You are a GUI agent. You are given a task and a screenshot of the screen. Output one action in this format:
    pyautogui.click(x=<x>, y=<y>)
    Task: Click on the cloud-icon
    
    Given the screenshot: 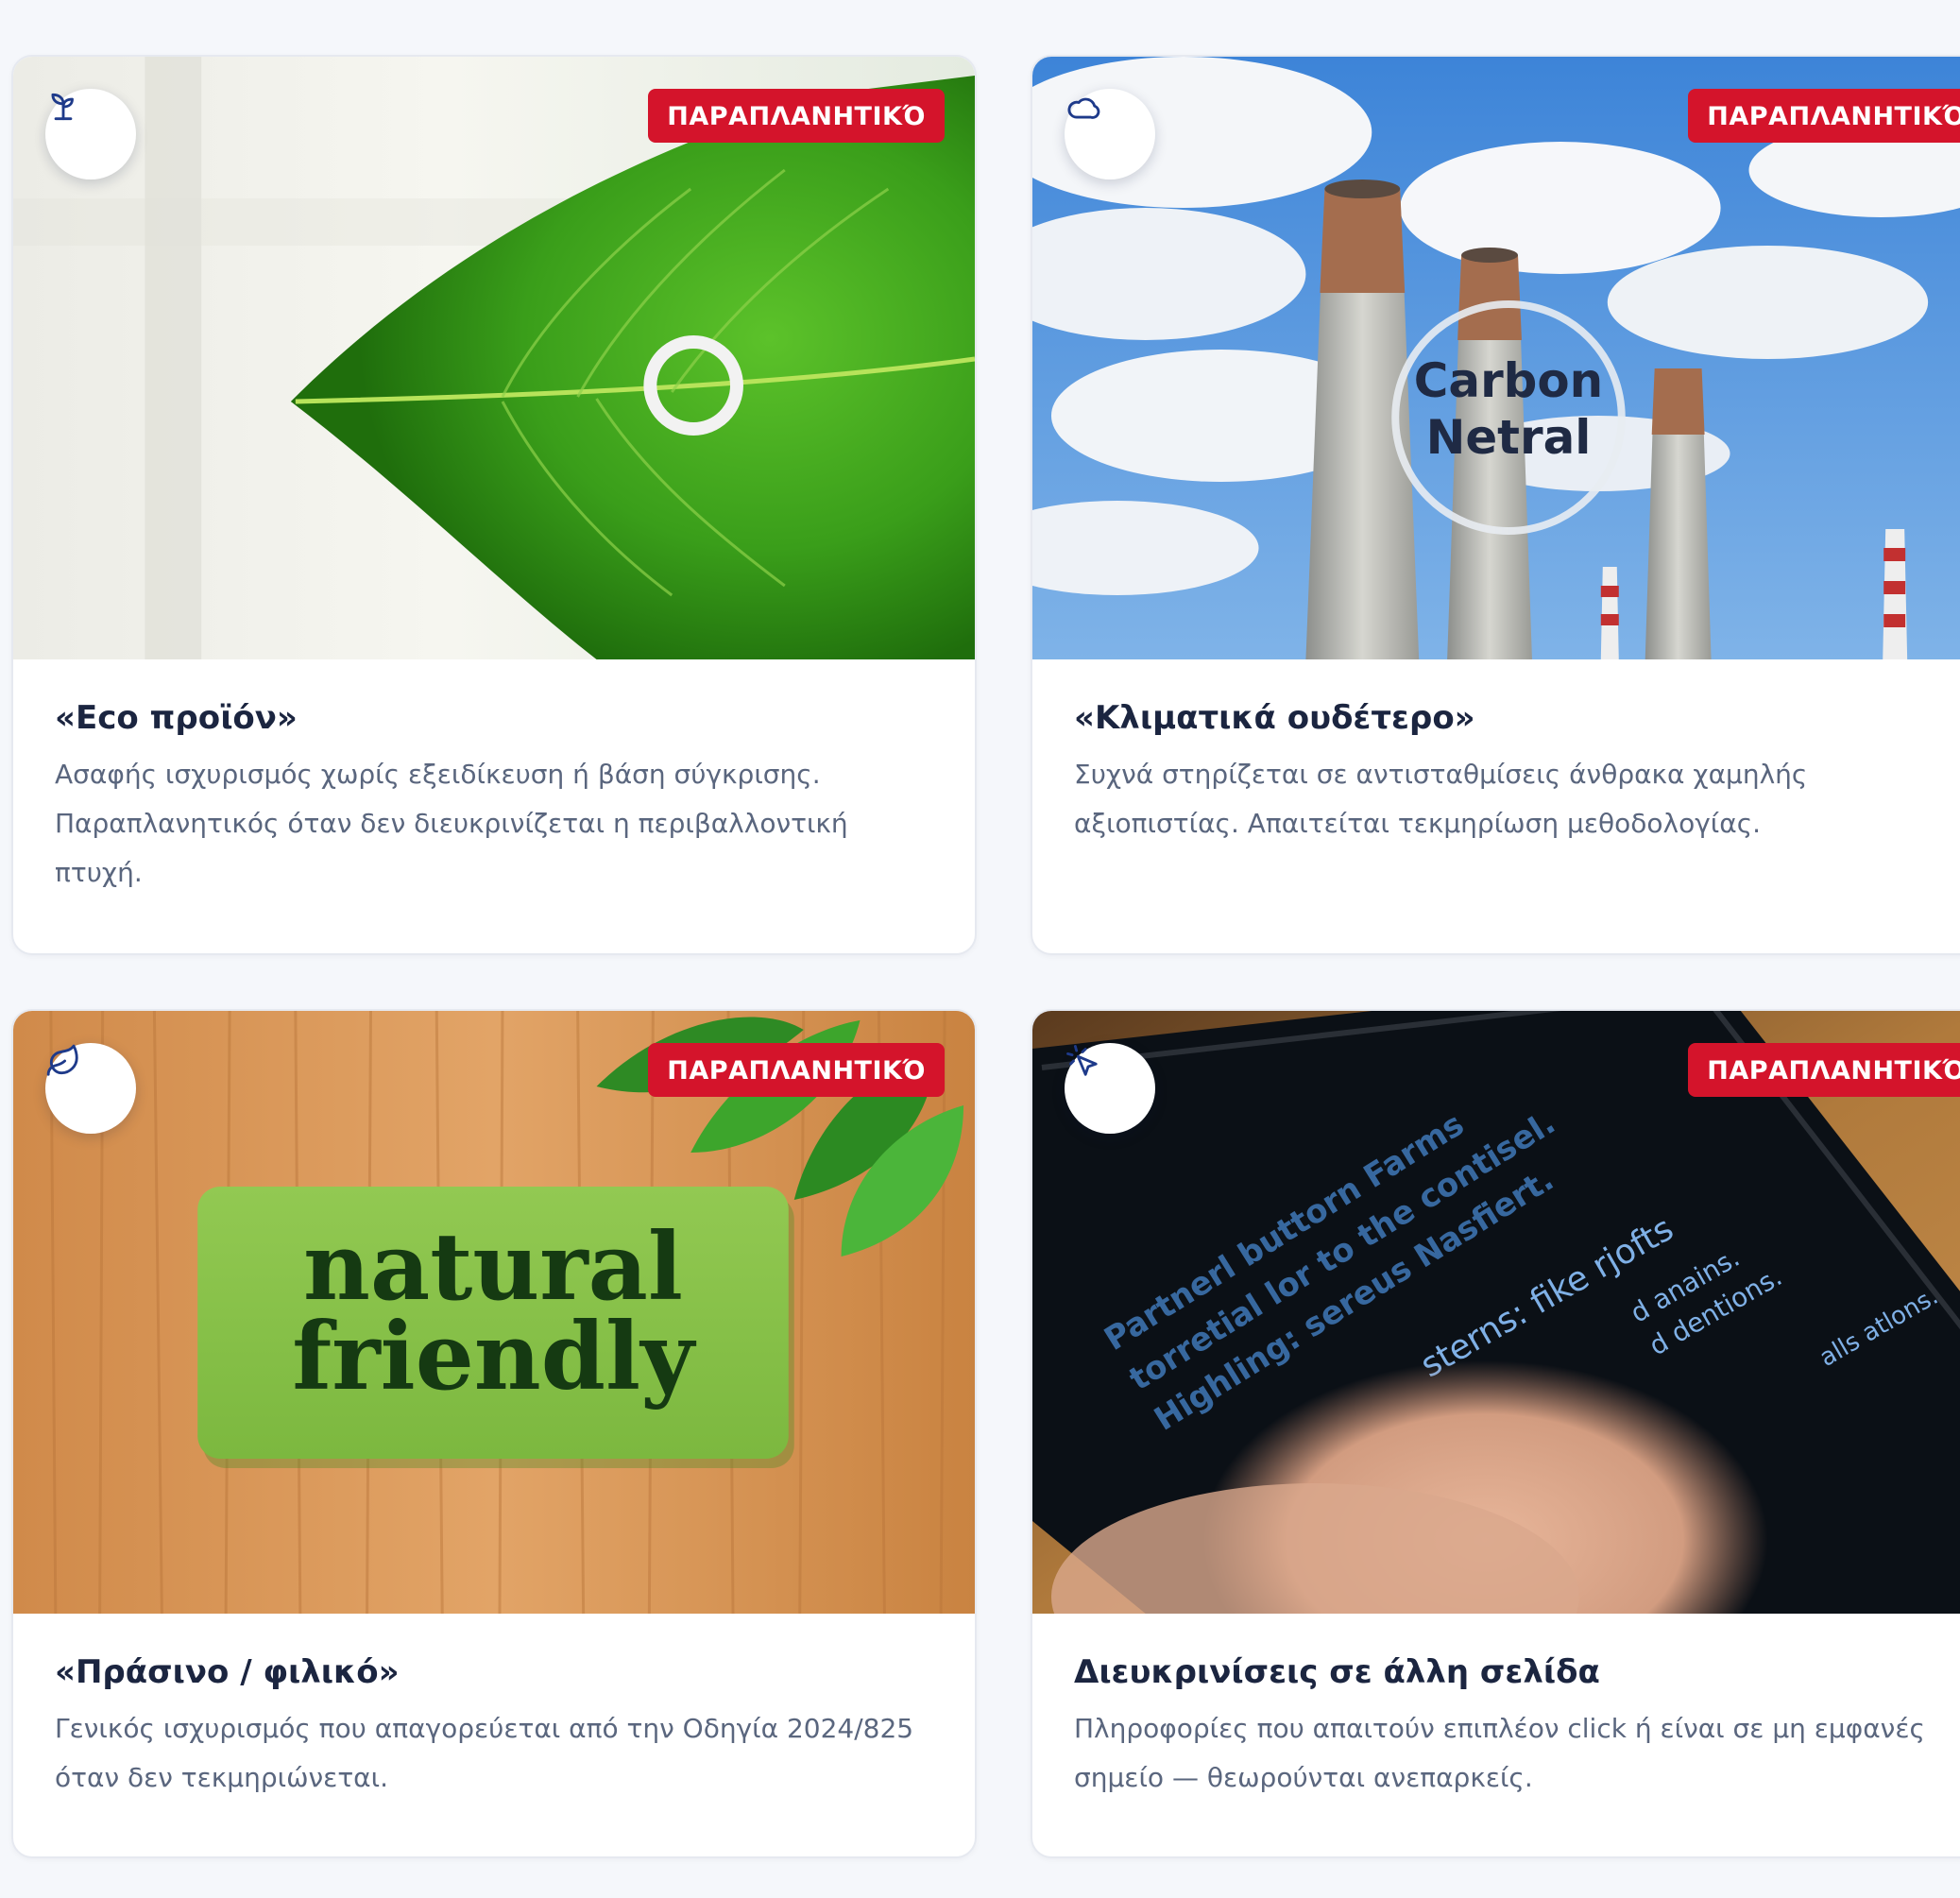 What is the action you would take?
    pyautogui.click(x=1110, y=135)
    